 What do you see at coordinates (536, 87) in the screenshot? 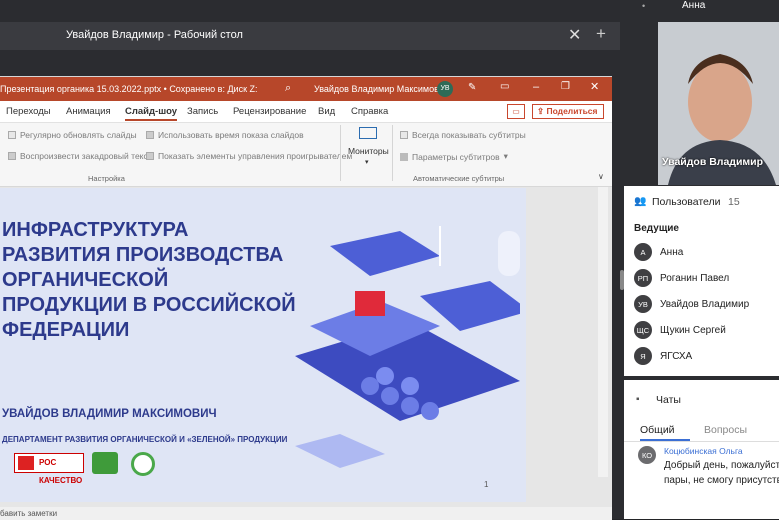
I see `minimize-icon: –` at bounding box center [536, 87].